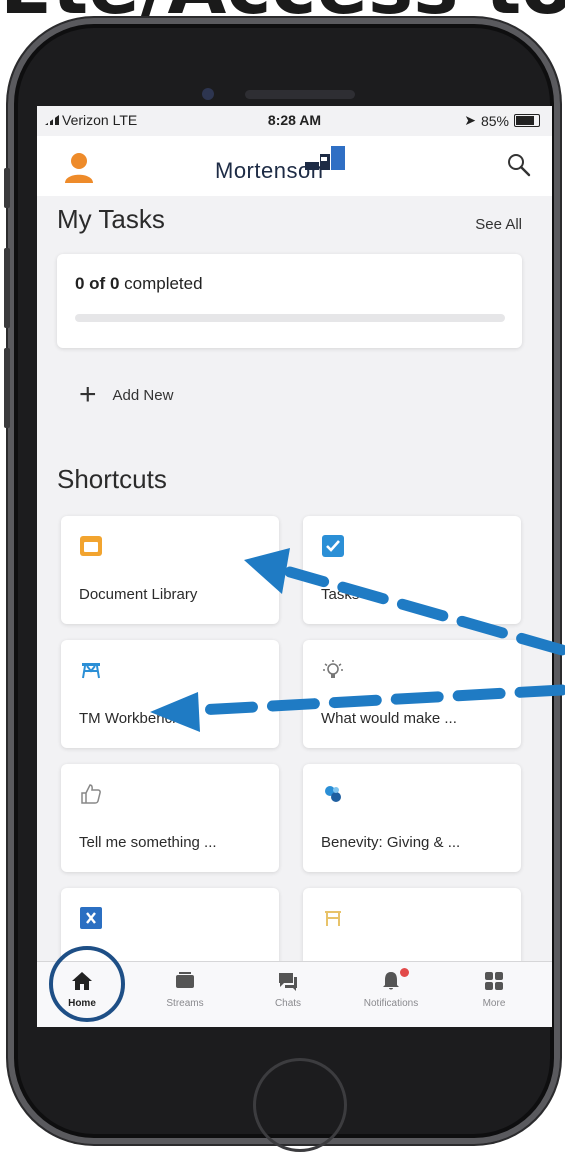  I want to click on tab-more: More, so click(494, 989).